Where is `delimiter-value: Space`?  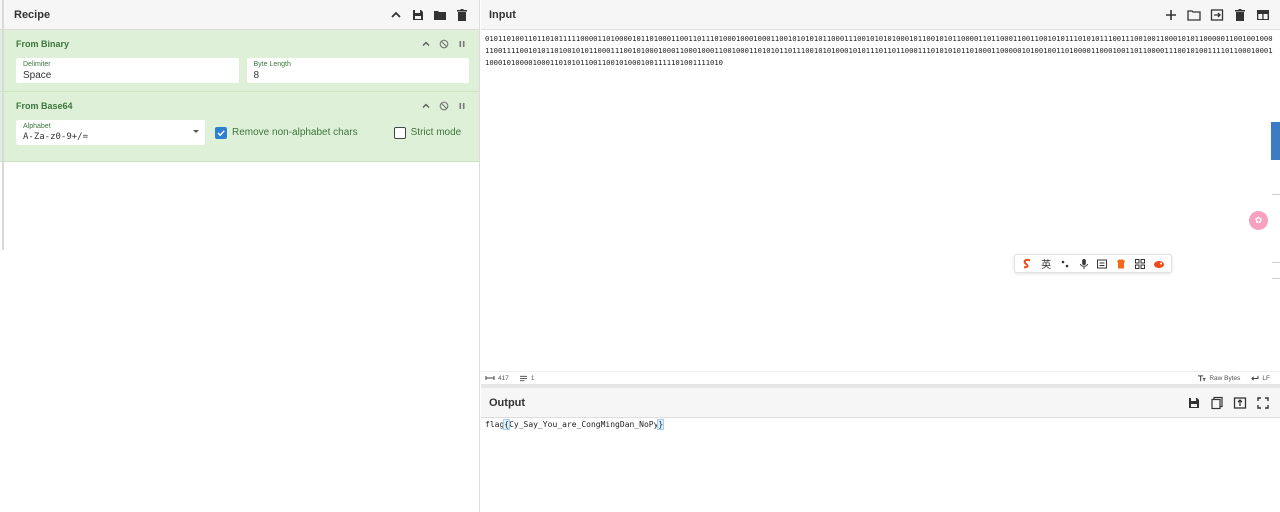
delimiter-value: Space is located at coordinates (37, 75).